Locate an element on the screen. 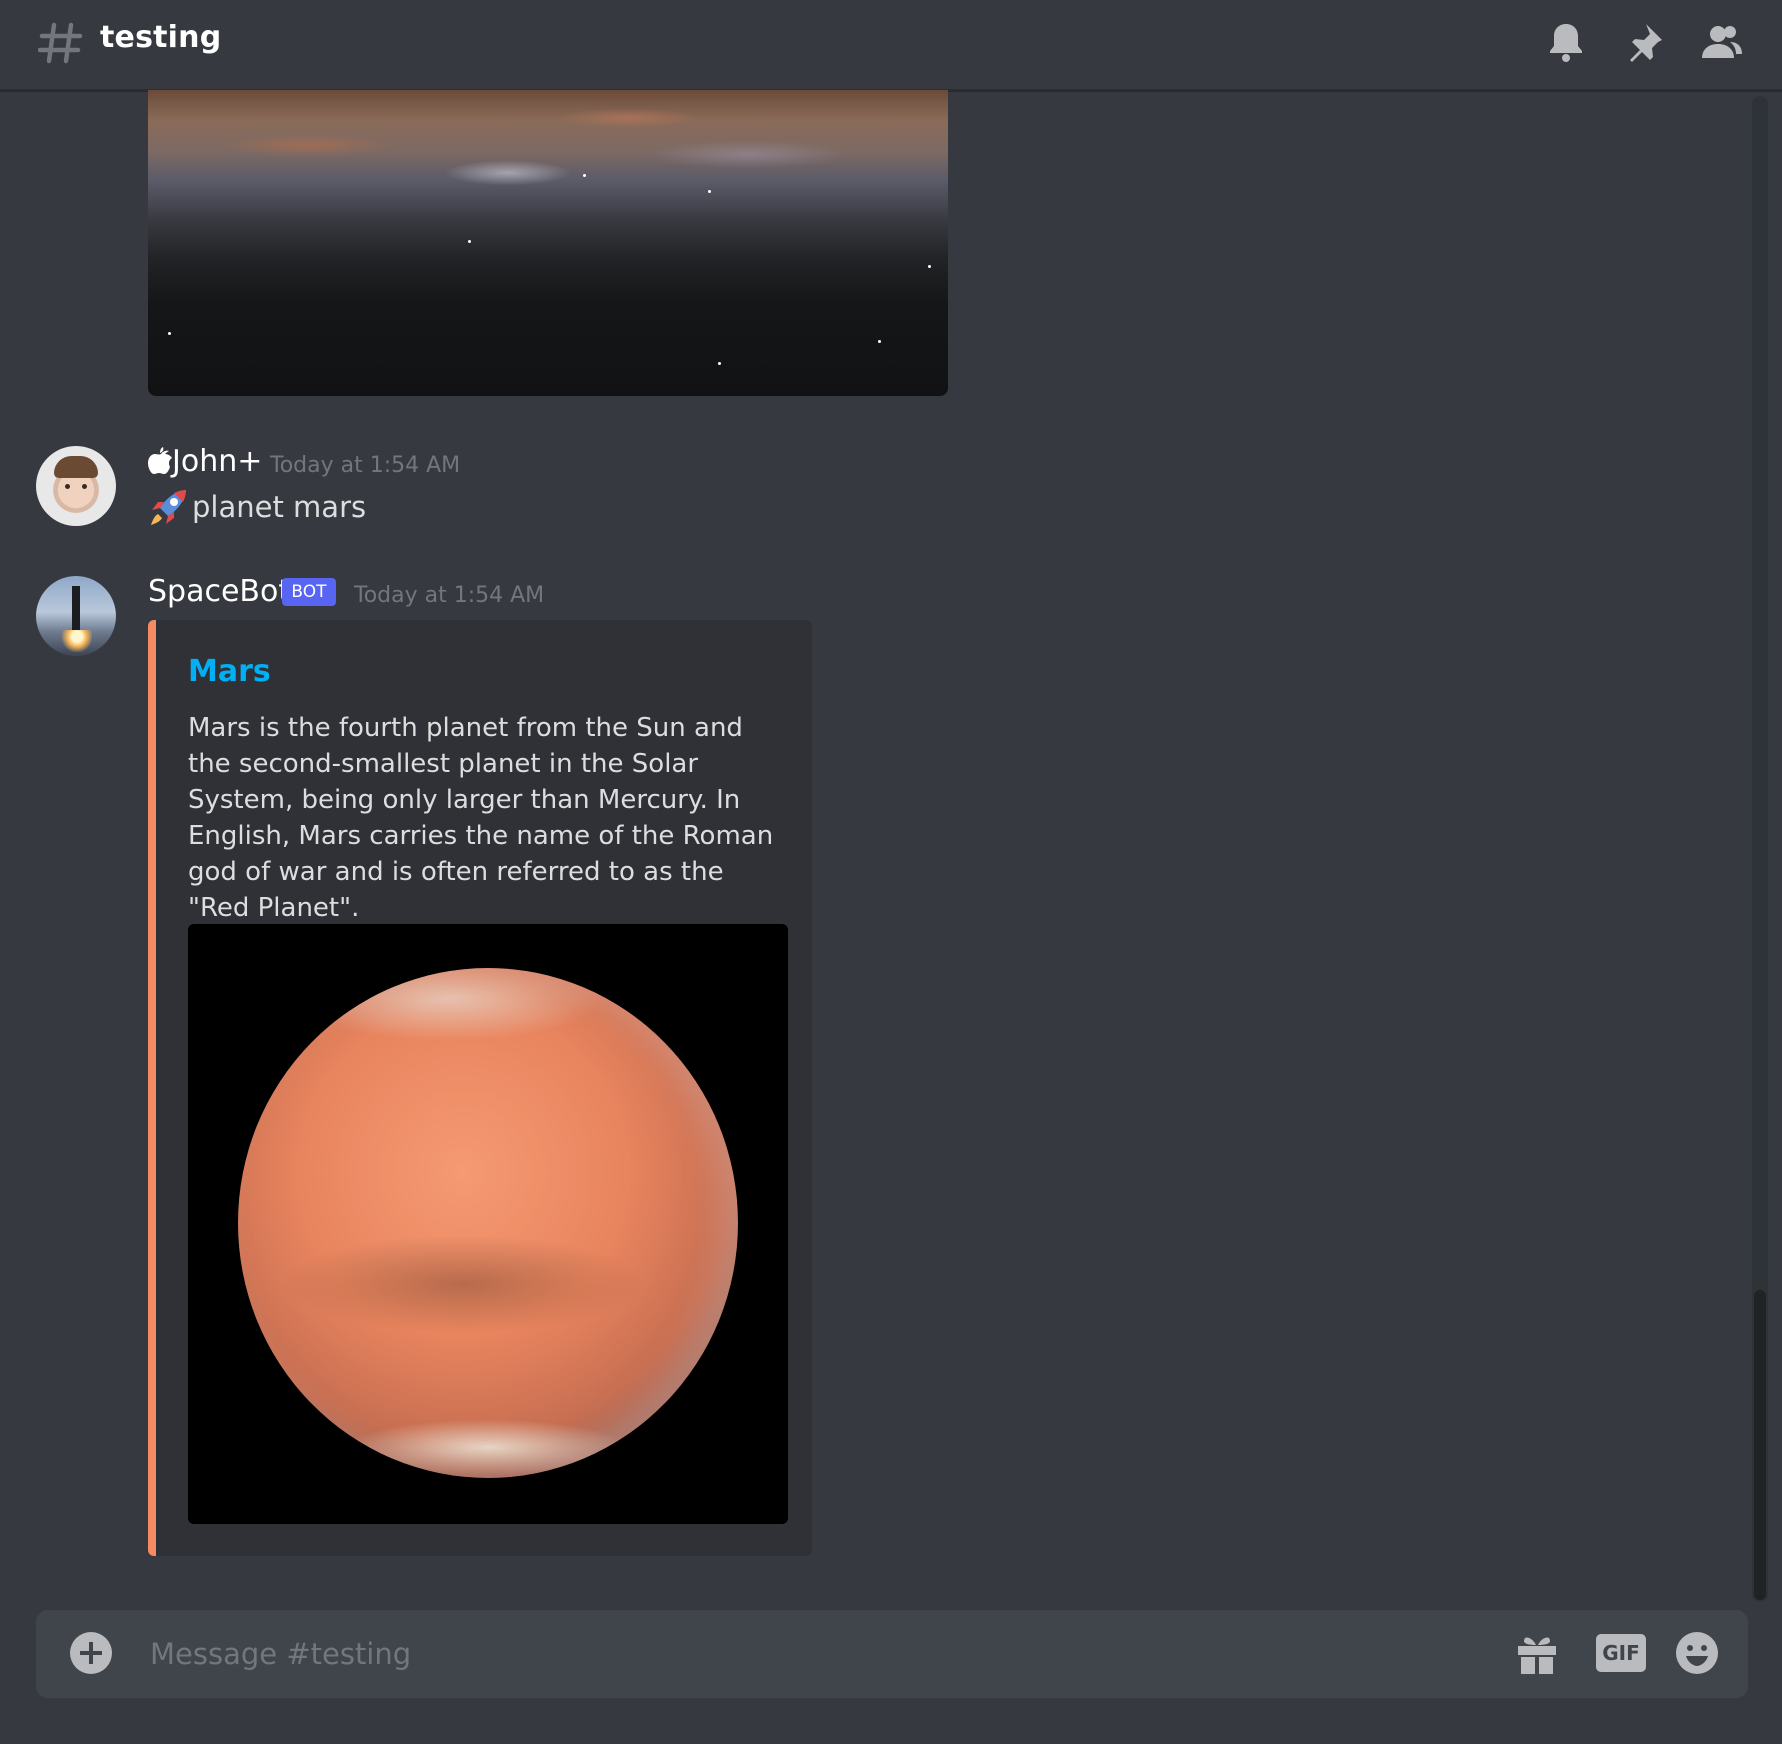  message-text: planet mars is located at coordinates (279, 507).